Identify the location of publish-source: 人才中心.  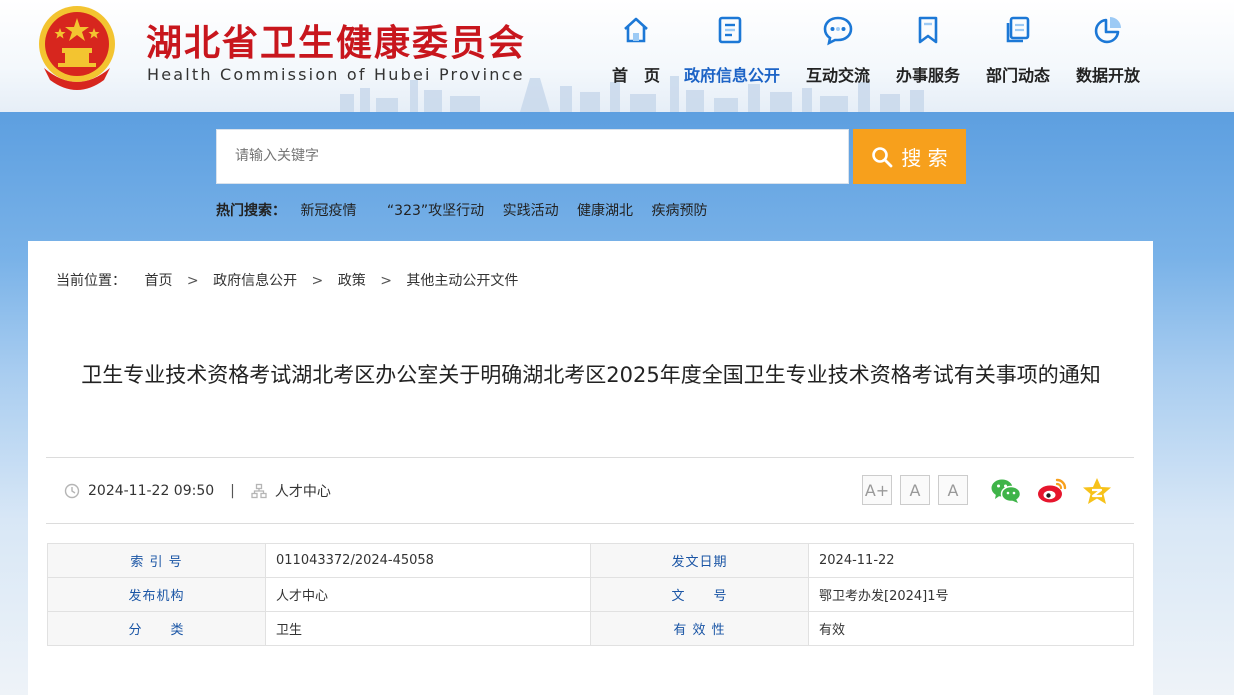
(302, 492).